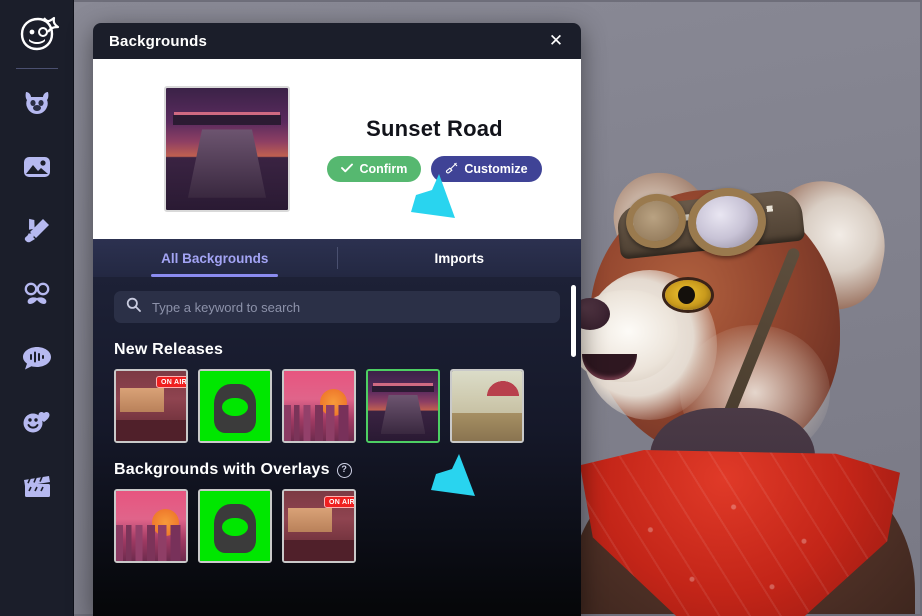 This screenshot has width=922, height=616. I want to click on preview-thumbnail-art, so click(227, 149).